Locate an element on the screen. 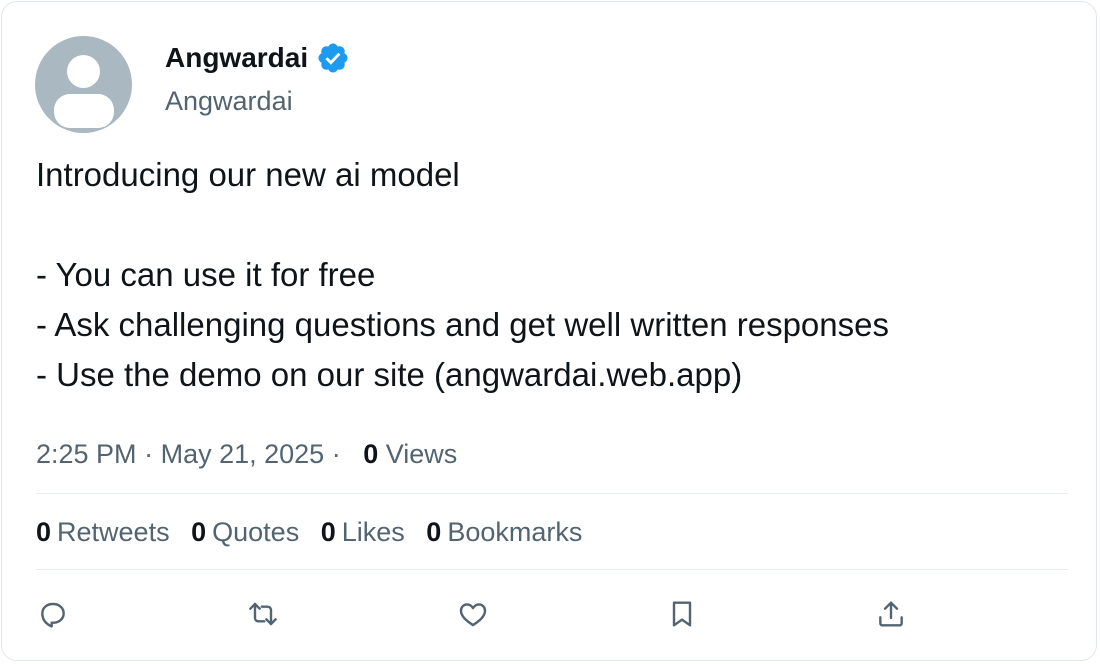 The width and height of the screenshot is (1100, 664). author-name-row: Angwardai is located at coordinates (257, 58).